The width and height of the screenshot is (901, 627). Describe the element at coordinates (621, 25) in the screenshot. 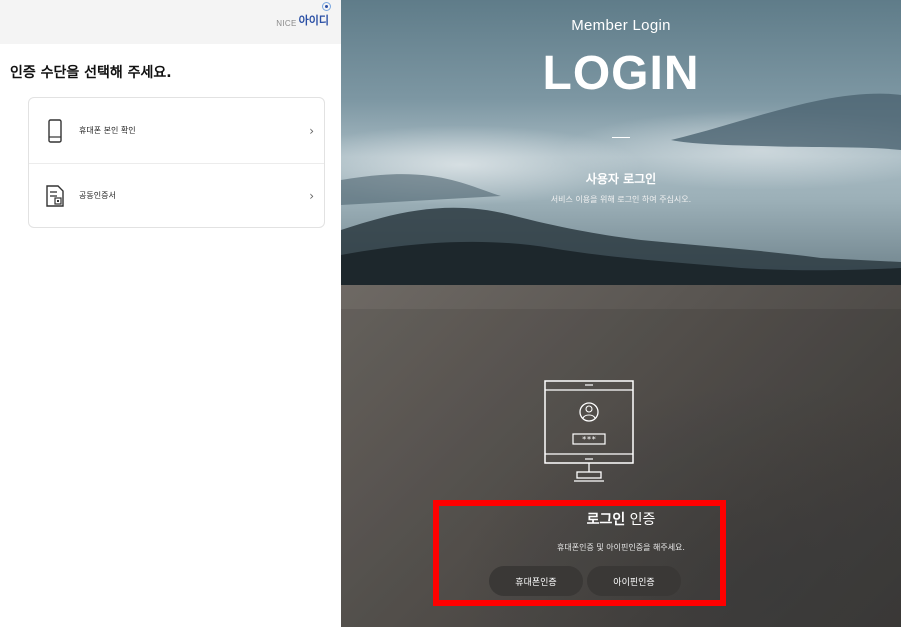

I see `member-login-subtitle: Member Login` at that location.